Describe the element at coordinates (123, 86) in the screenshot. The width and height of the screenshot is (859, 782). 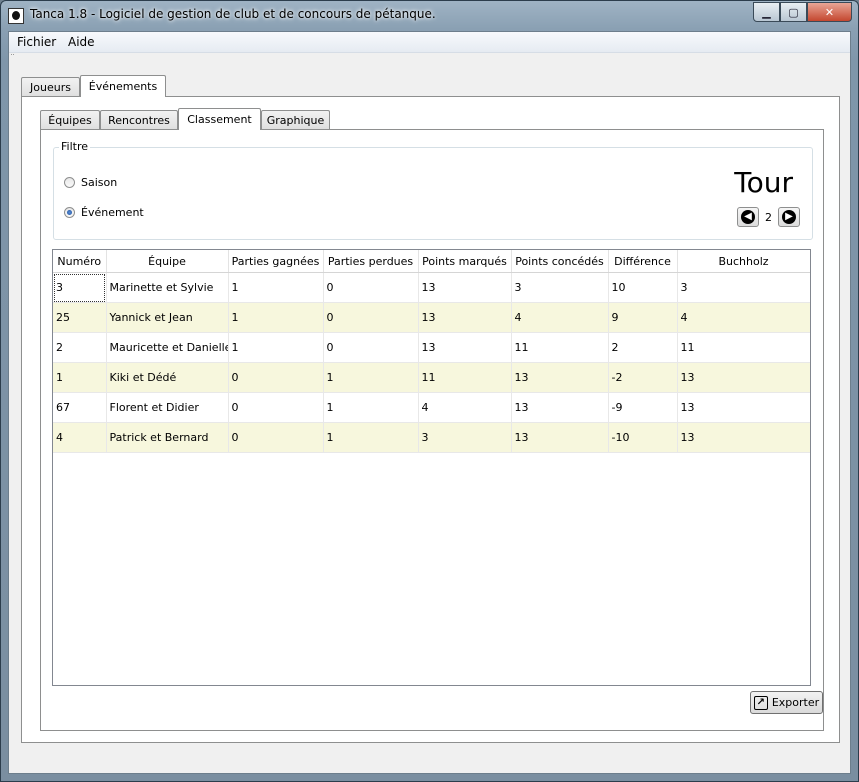
I see `tab-evenements: Événements` at that location.